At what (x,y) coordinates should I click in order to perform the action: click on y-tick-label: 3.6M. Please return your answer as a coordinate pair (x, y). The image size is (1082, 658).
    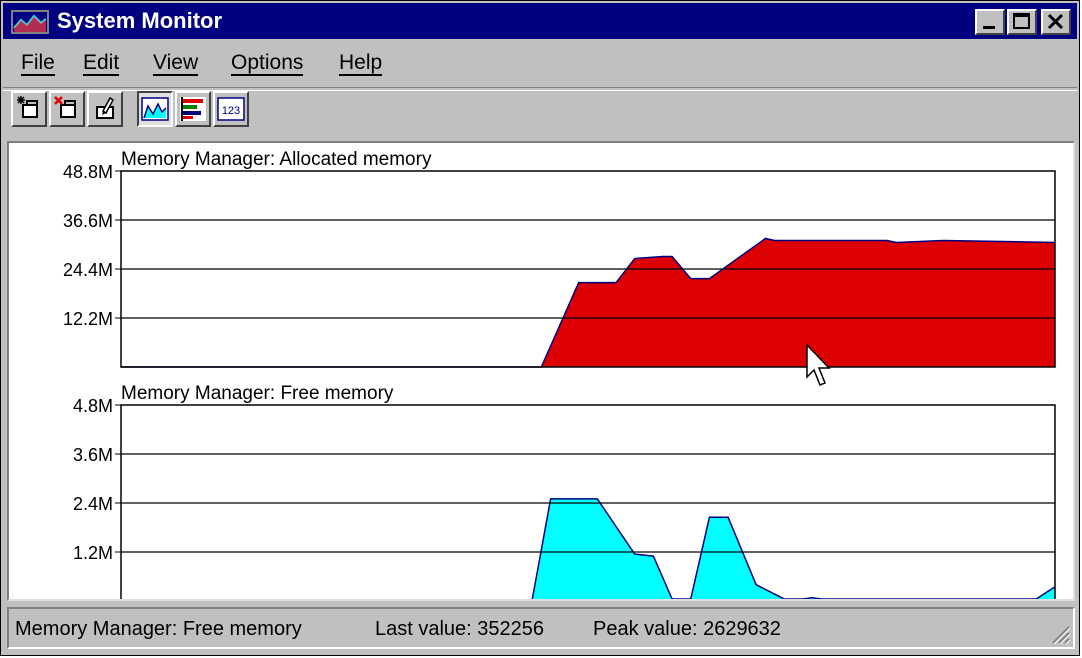
    Looking at the image, I should click on (93, 455).